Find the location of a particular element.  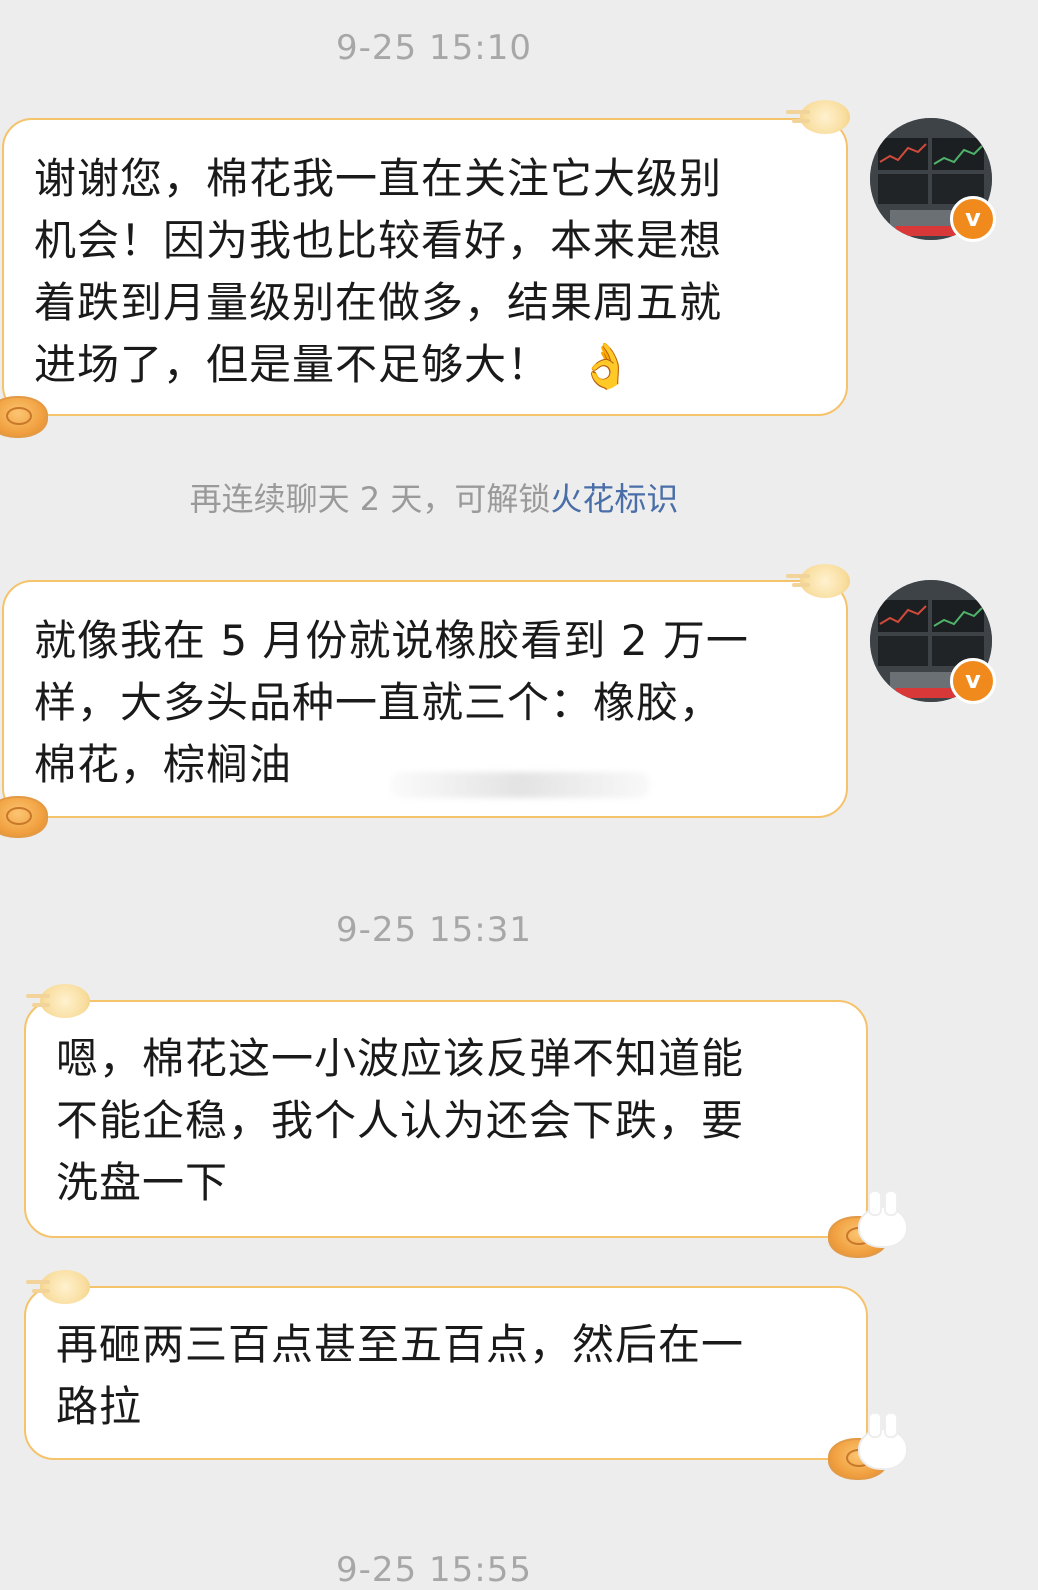

message-text: 嗯，棉花这一小波应该反弹不知道能 不能企稳，我个人认为还会下跌，要 洗盘一下 is located at coordinates (400, 1120).